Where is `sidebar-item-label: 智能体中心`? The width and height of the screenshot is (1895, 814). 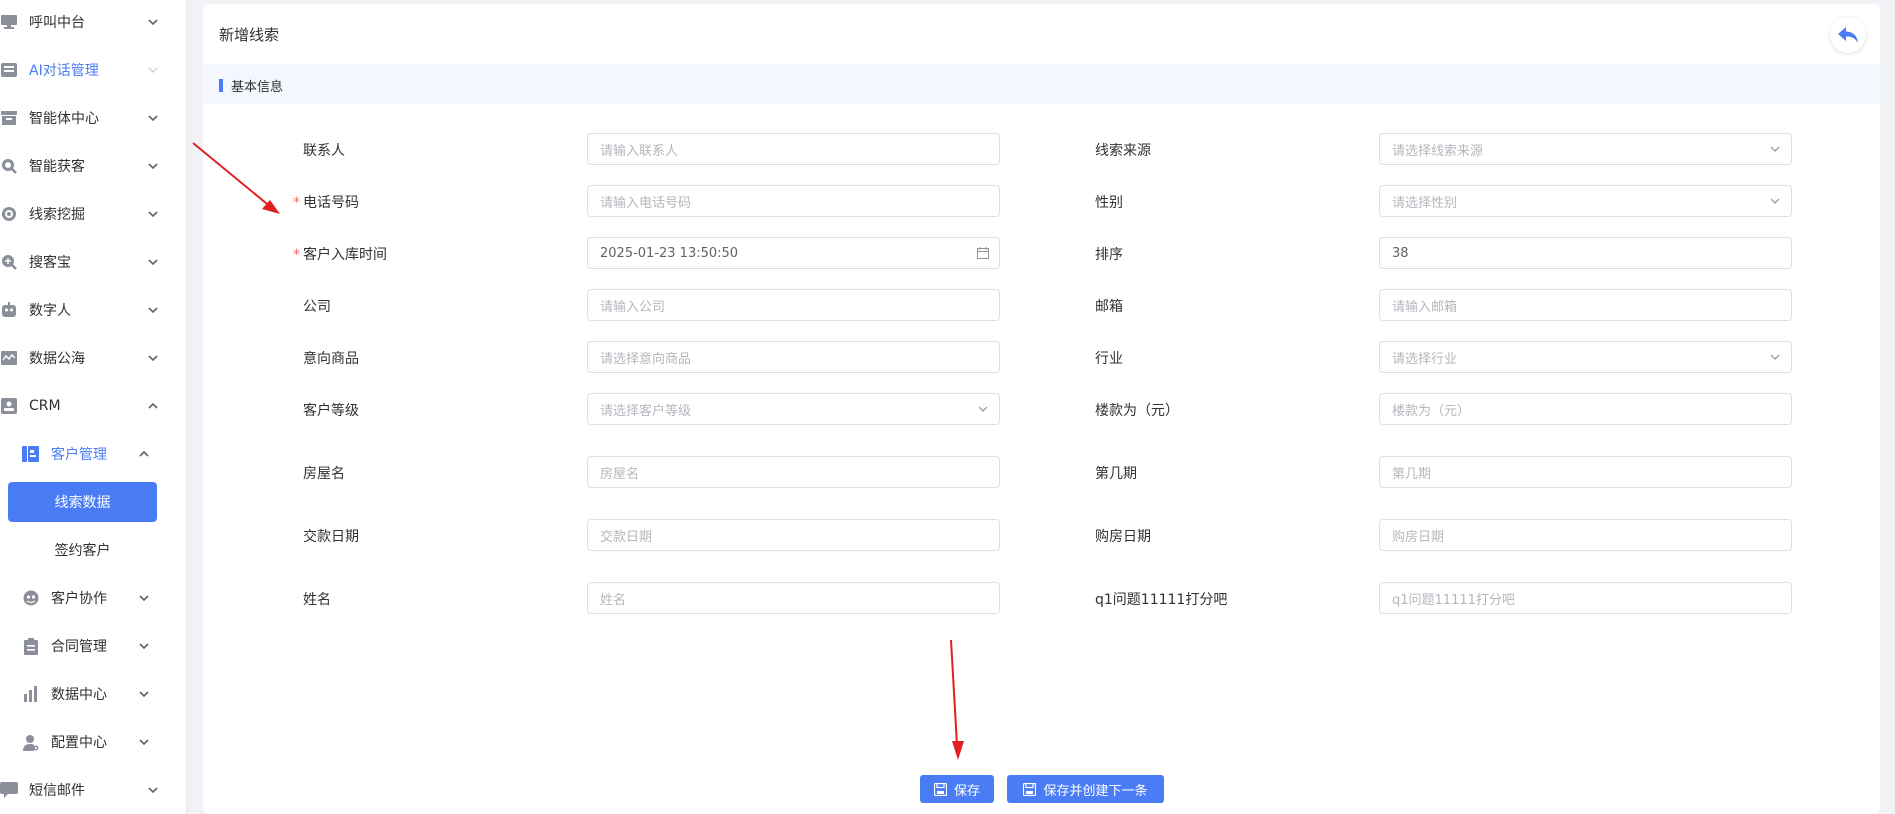
sidebar-item-label: 智能体中心 is located at coordinates (64, 119).